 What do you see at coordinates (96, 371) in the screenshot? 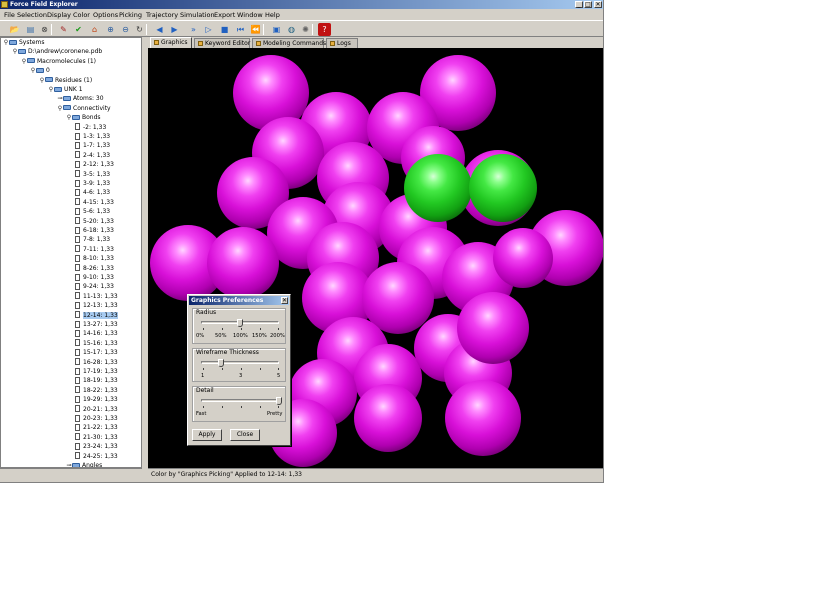
I see `tree-leaf-item: 17-19: 1,33` at bounding box center [96, 371].